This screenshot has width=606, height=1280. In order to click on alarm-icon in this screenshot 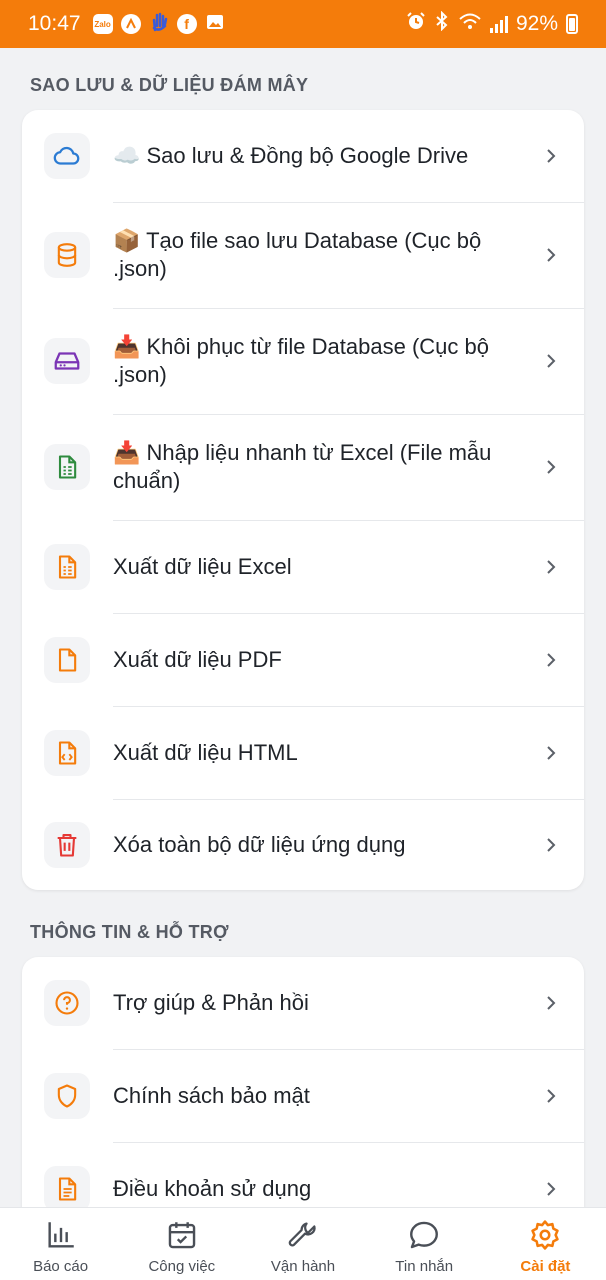, I will do `click(416, 24)`.